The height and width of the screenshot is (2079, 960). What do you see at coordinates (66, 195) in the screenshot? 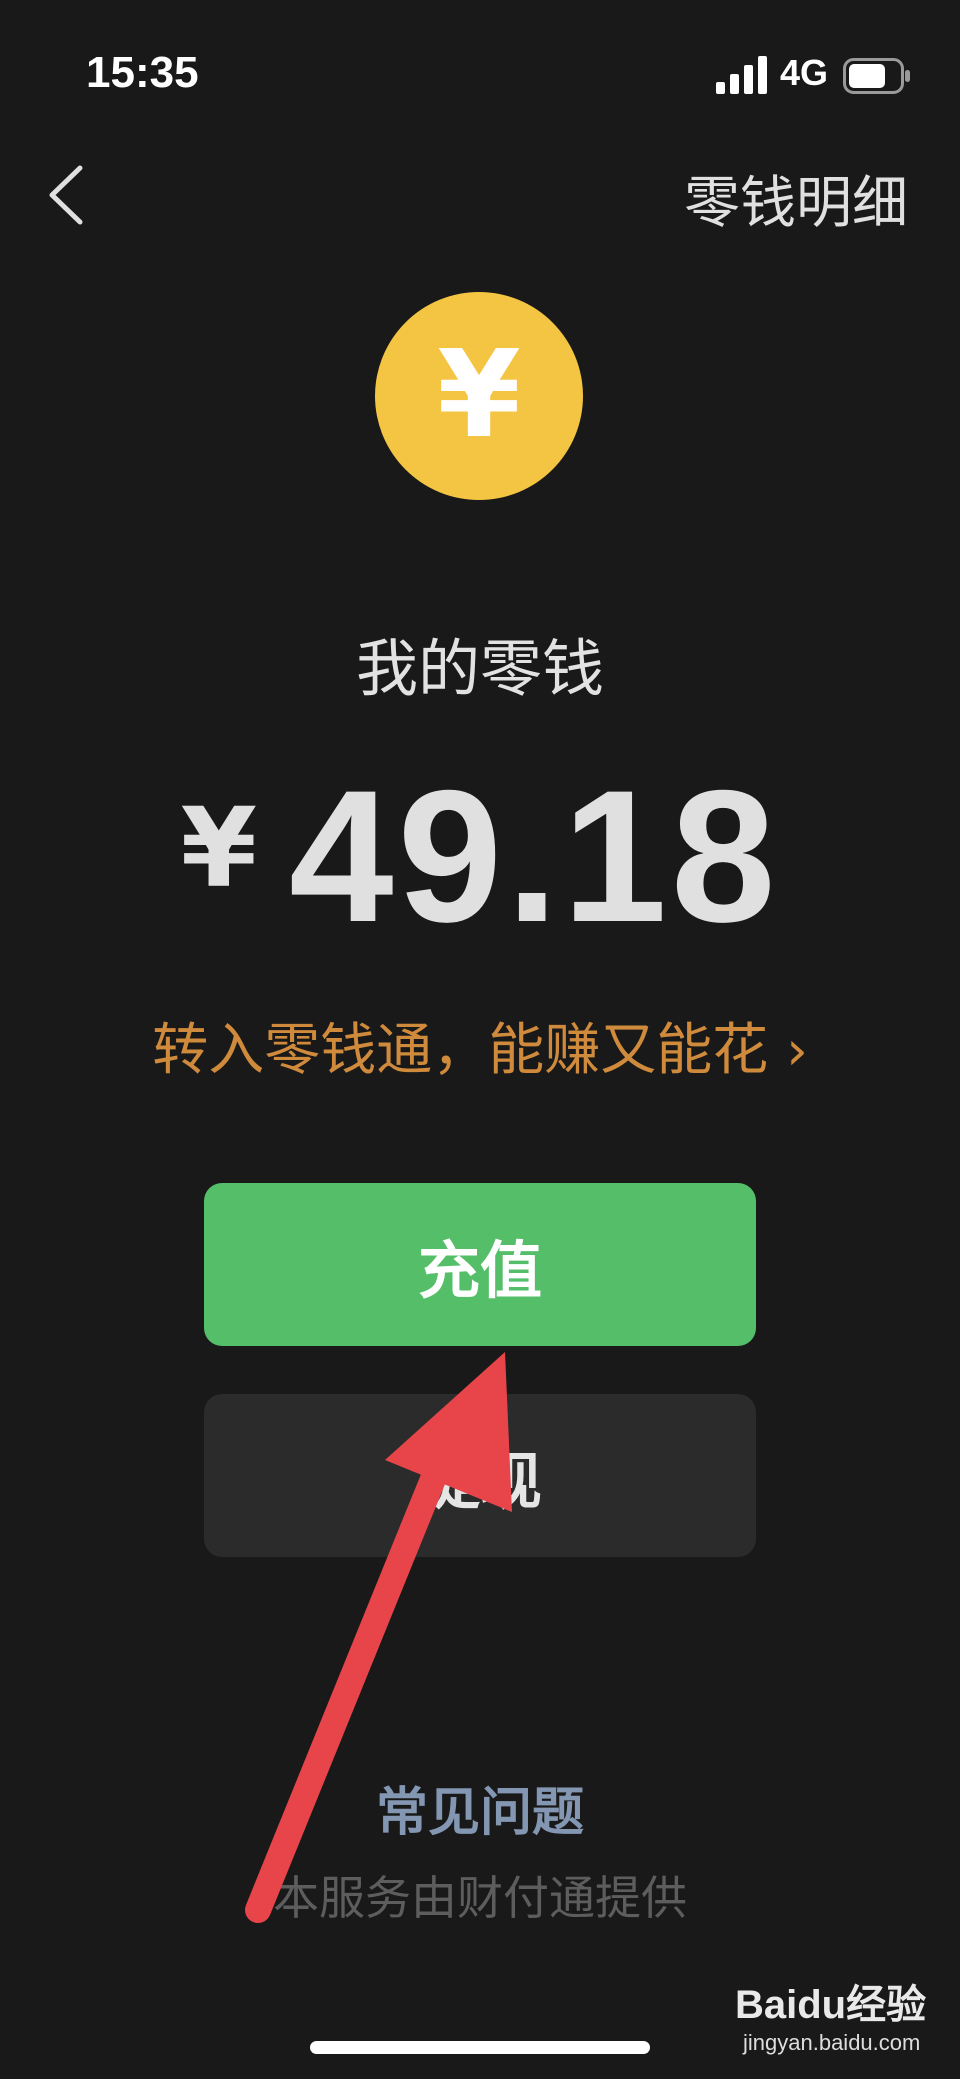
I see `chevron-left-icon` at bounding box center [66, 195].